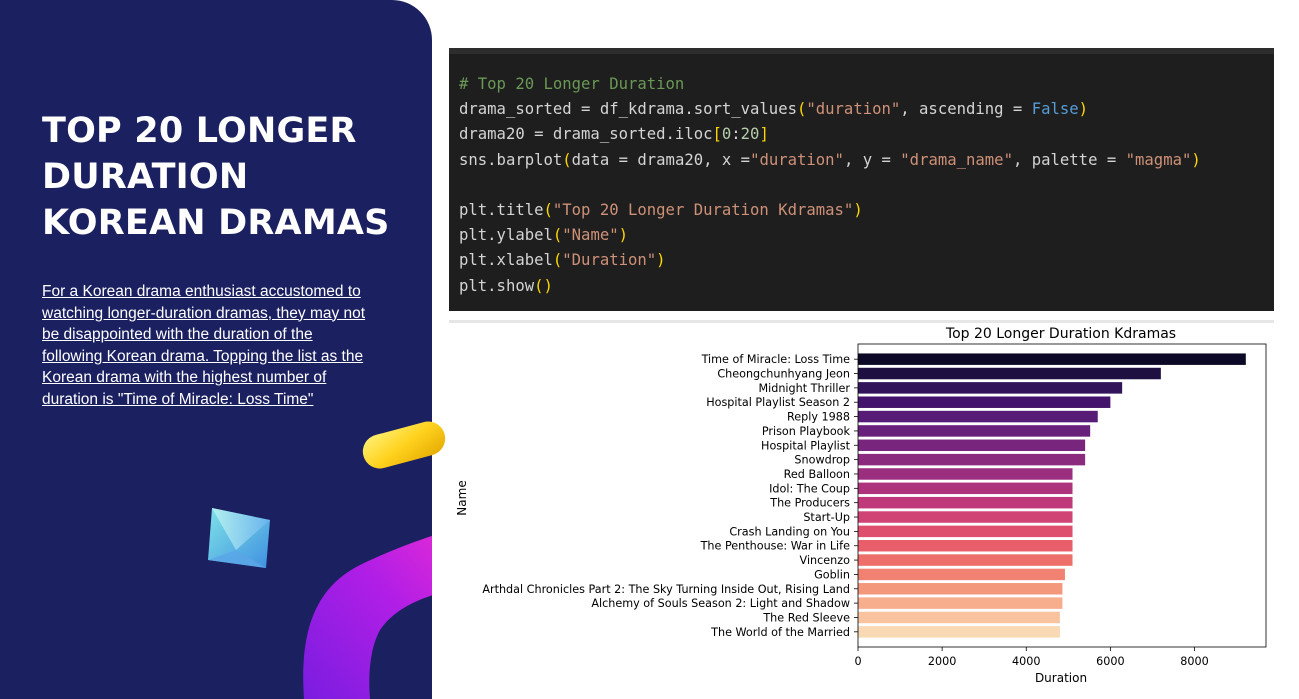  What do you see at coordinates (806, 445) in the screenshot?
I see `y-tick-label: Hospital Playlist` at bounding box center [806, 445].